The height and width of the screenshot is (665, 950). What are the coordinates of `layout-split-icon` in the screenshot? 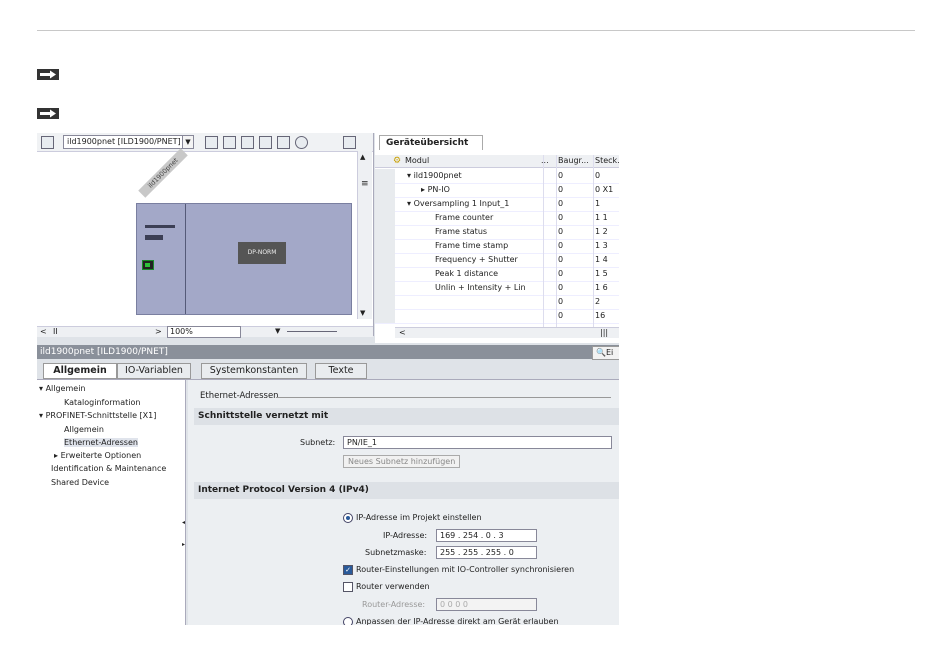 It's located at (283, 142).